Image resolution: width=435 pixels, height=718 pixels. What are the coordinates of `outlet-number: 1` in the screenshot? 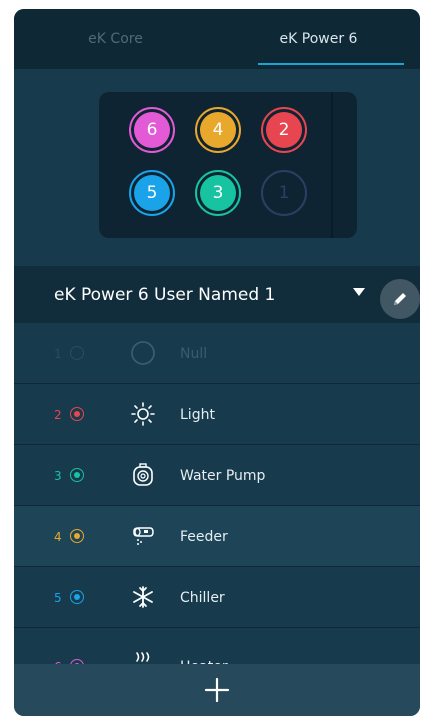 It's located at (284, 193).